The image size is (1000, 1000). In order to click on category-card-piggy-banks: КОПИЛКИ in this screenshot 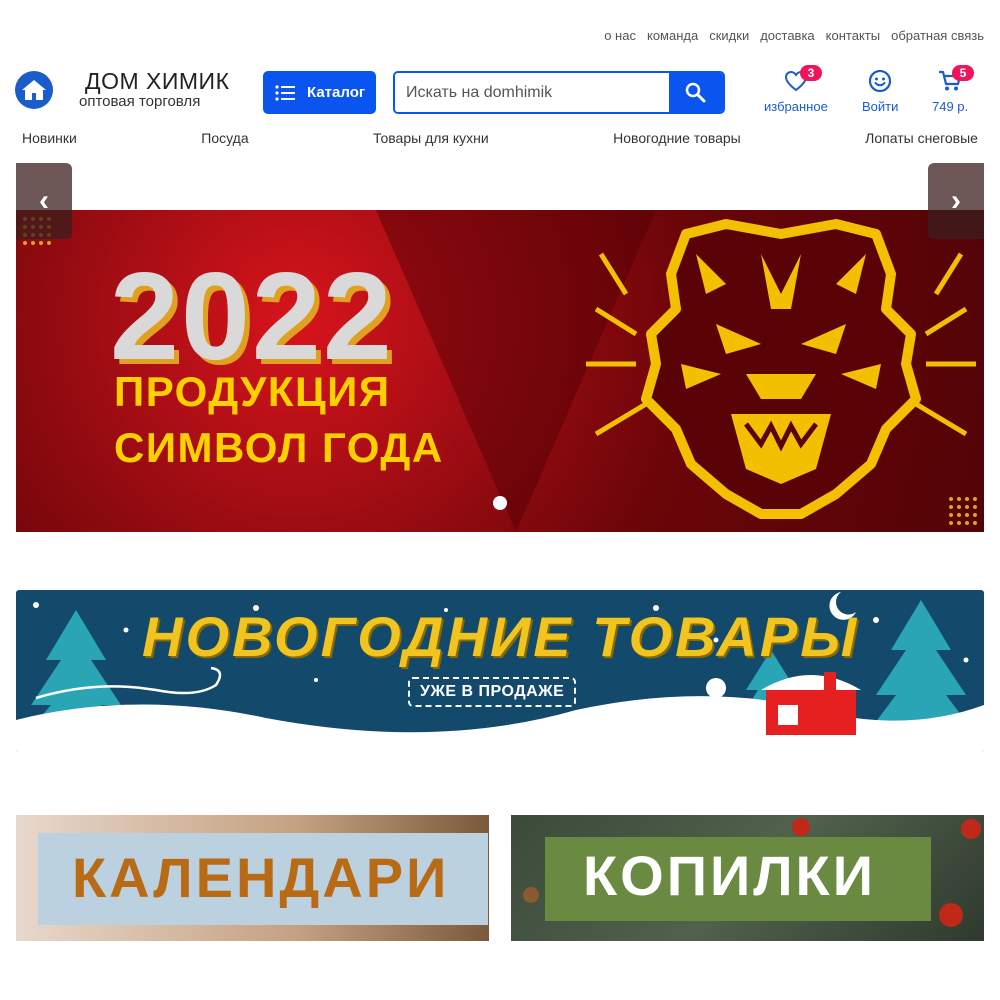, I will do `click(747, 878)`.